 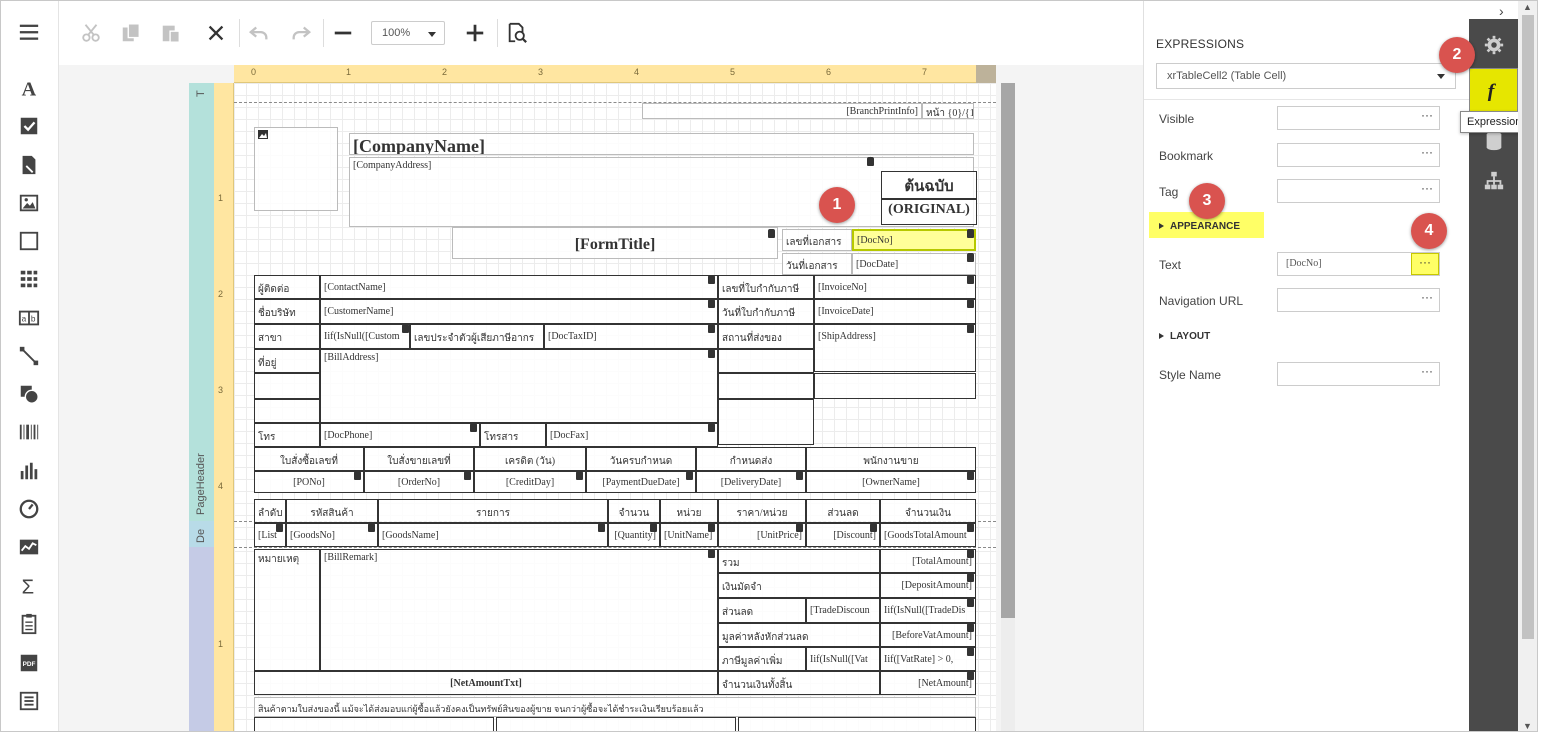 What do you see at coordinates (29, 547) in the screenshot?
I see `sparkline-icon` at bounding box center [29, 547].